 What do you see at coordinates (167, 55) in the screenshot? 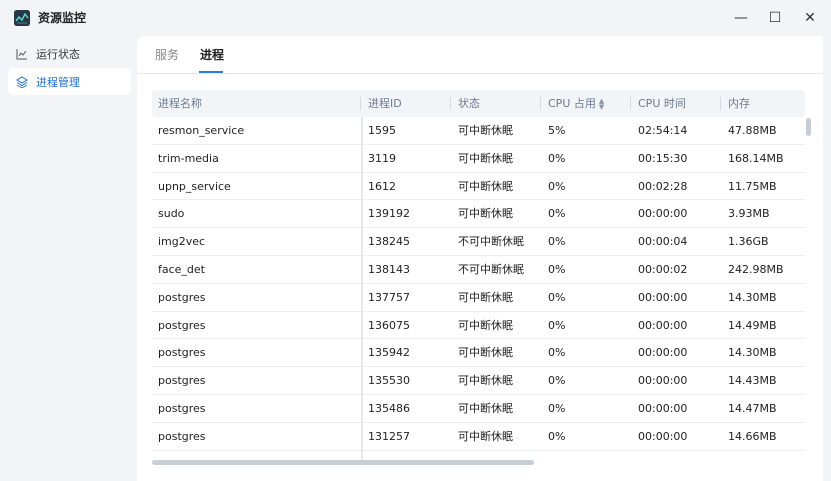
I see `tab-services: 服务` at bounding box center [167, 55].